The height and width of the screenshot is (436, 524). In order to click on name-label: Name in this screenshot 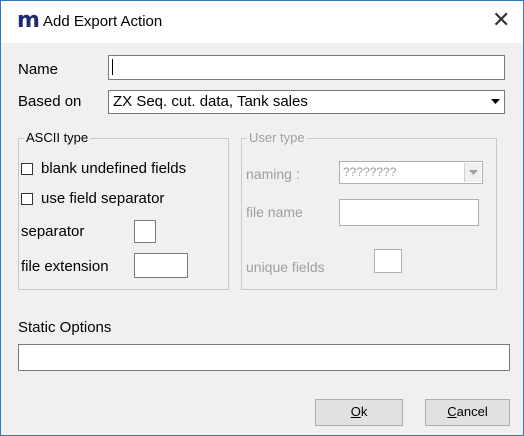, I will do `click(38, 69)`.